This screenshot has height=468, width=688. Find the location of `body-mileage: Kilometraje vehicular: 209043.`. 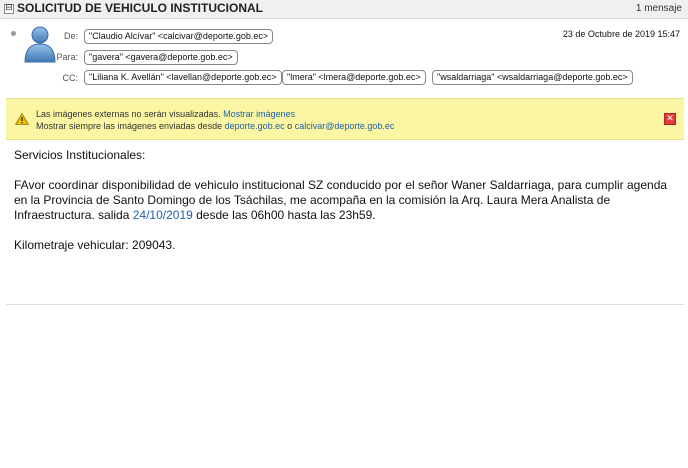

body-mileage: Kilometraje vehicular: 209043. is located at coordinates (95, 245).